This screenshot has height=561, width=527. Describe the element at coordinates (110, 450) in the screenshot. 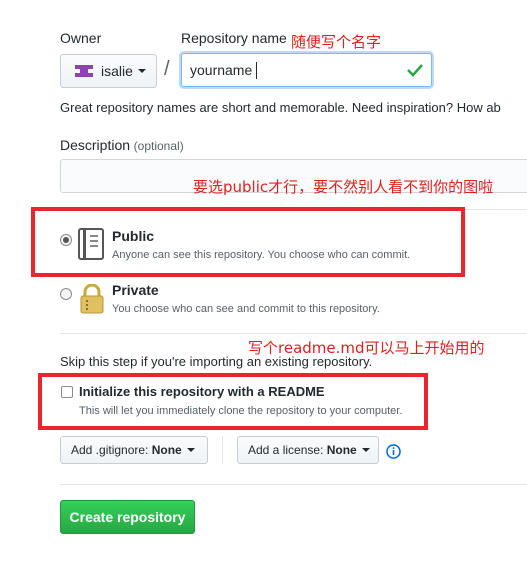

I see `gitignore-prefix: Add .gitignore:` at that location.